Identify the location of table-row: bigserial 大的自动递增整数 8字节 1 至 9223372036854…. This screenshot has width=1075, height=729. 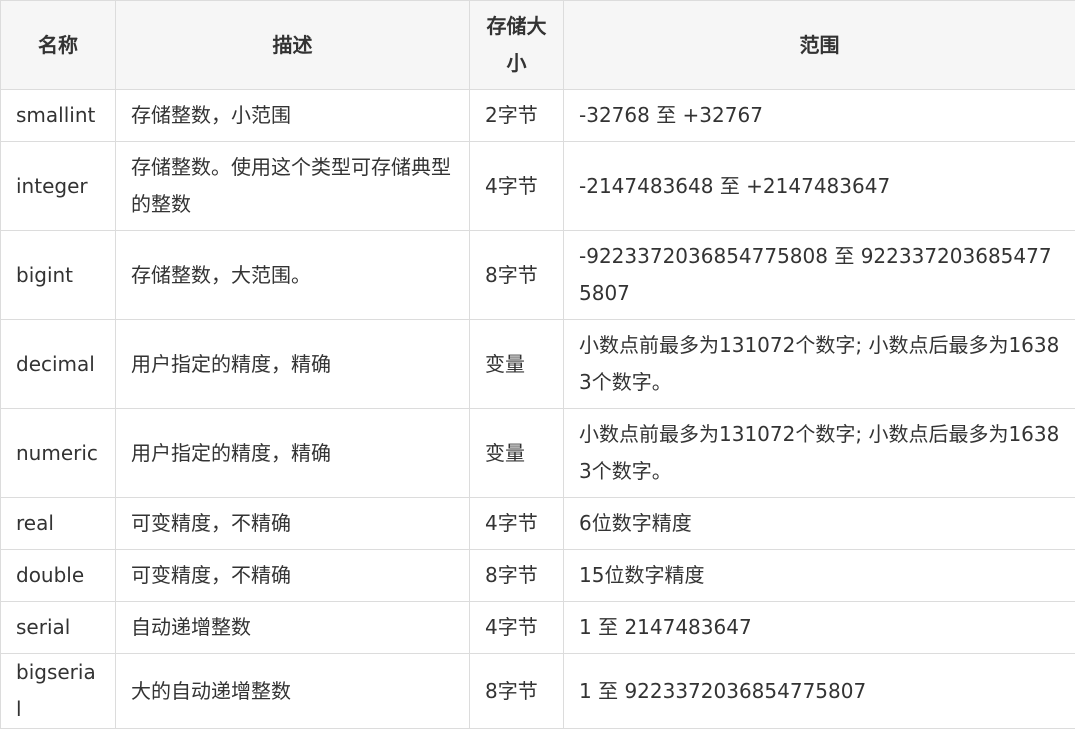
(538, 691).